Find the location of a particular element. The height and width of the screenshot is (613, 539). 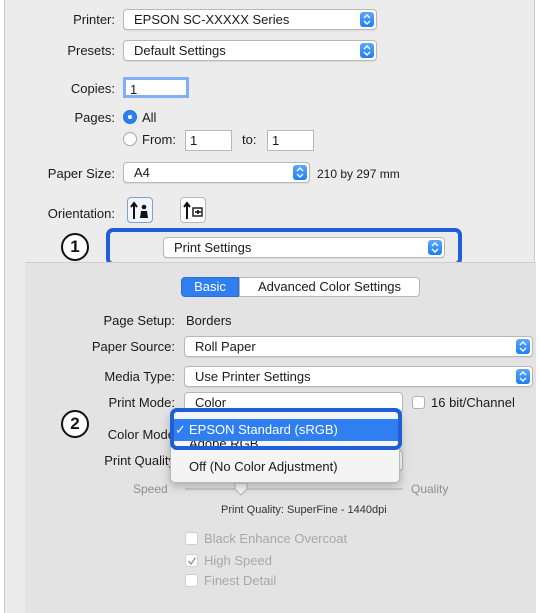

tab-advanced-color: Advanced Color Settings is located at coordinates (329, 287).